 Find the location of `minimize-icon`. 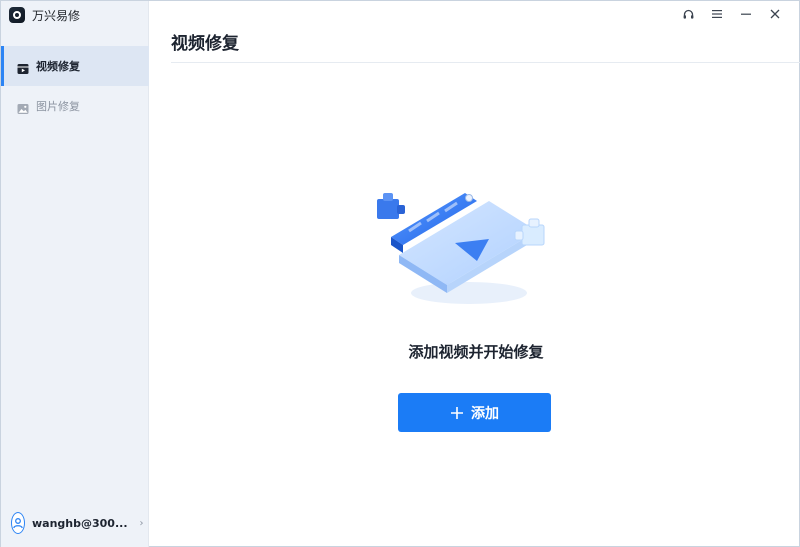

minimize-icon is located at coordinates (746, 14).